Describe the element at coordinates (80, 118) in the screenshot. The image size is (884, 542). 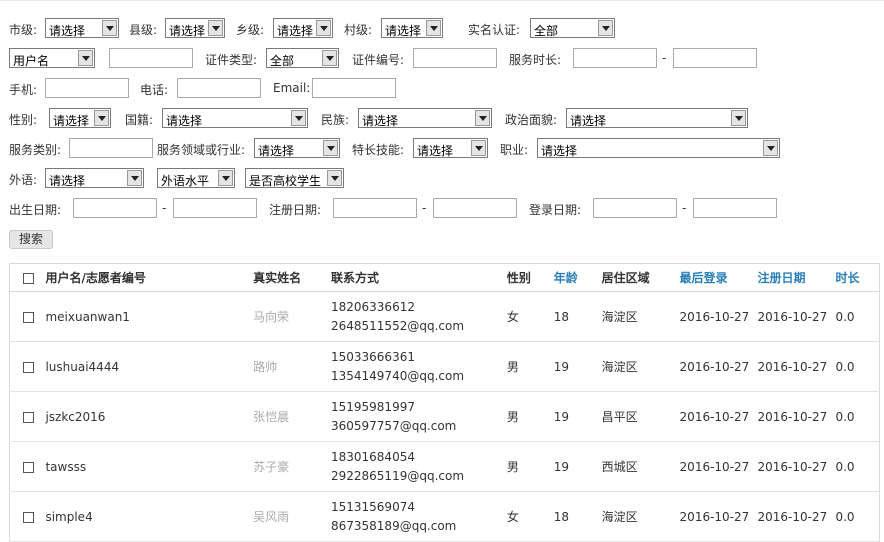
I see `gender-select: 请选择` at that location.